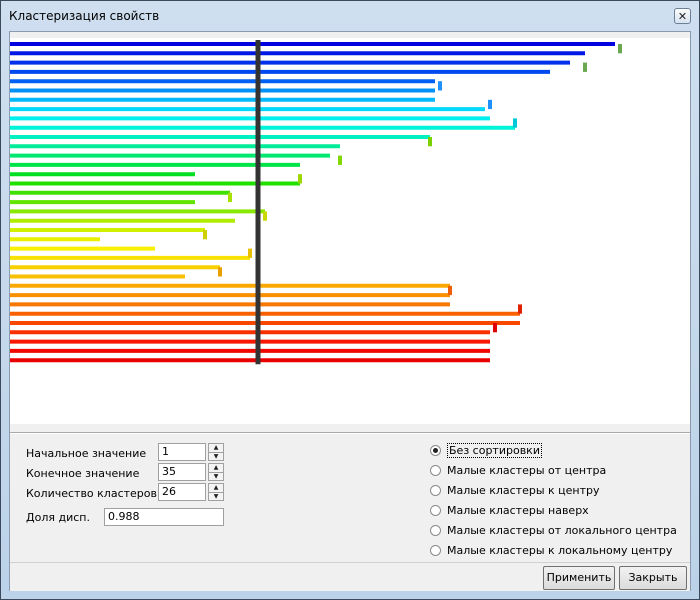 The height and width of the screenshot is (600, 700). Describe the element at coordinates (84, 16) in the screenshot. I see `window-title: Кластеризация свойств` at that location.